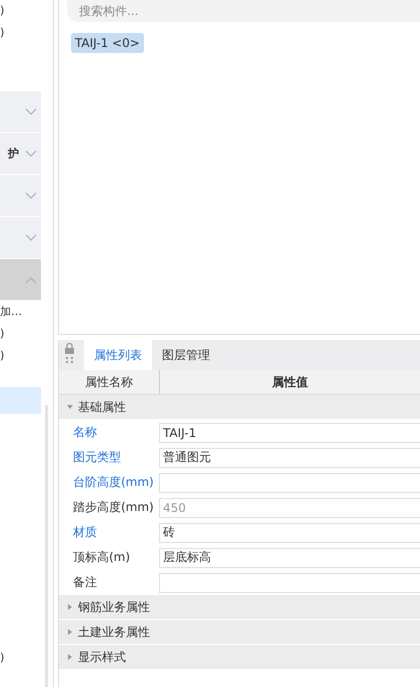  Describe the element at coordinates (239, 657) in the screenshot. I see `property-group: 显示样式` at that location.